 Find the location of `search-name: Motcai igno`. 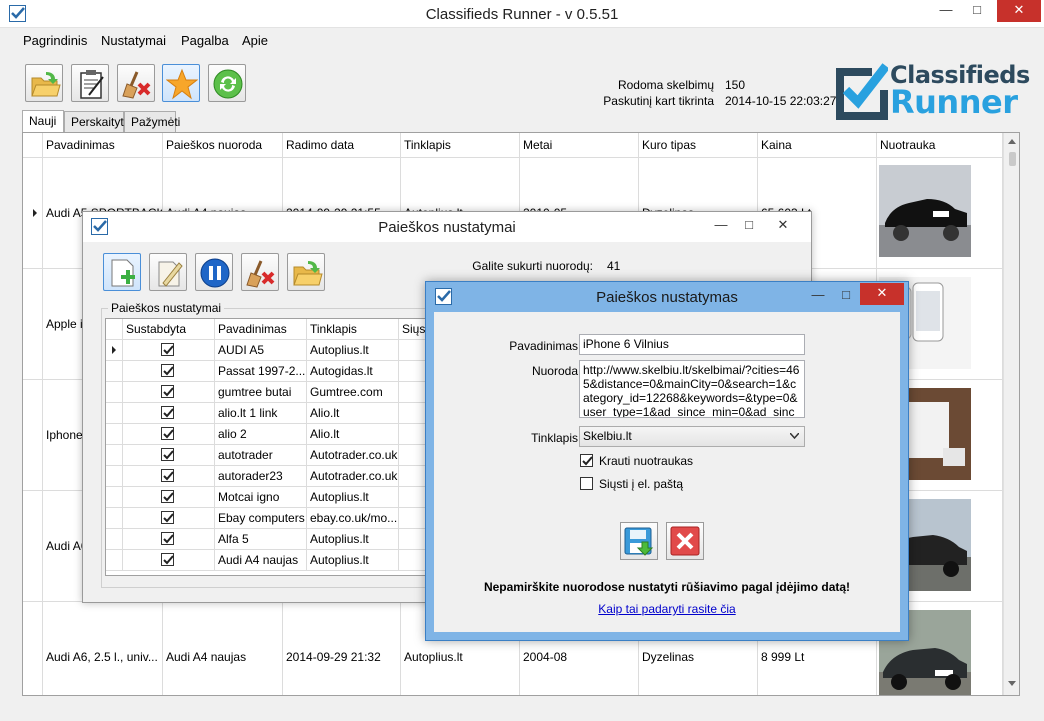

search-name: Motcai igno is located at coordinates (261, 497).